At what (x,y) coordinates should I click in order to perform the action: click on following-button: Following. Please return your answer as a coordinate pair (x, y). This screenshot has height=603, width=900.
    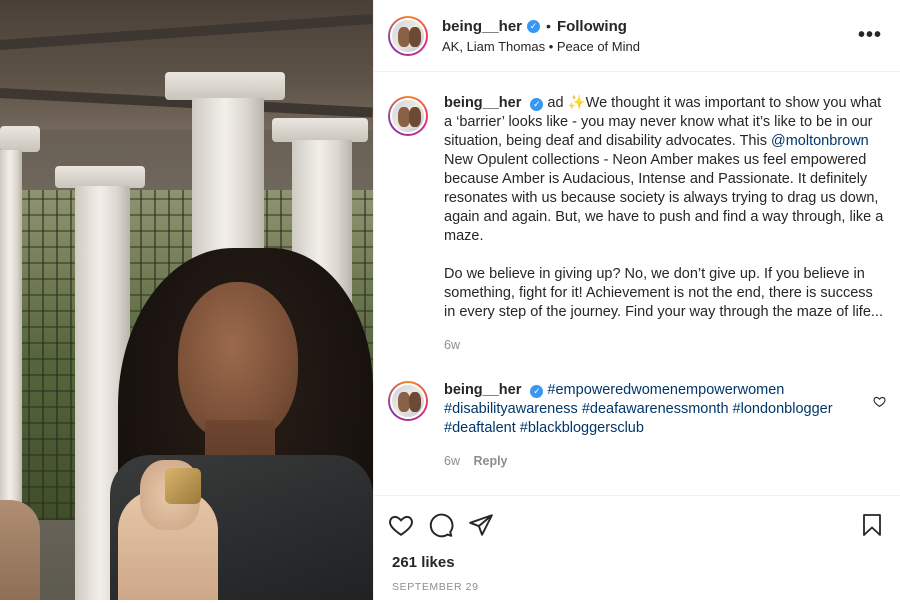
    Looking at the image, I should click on (592, 26).